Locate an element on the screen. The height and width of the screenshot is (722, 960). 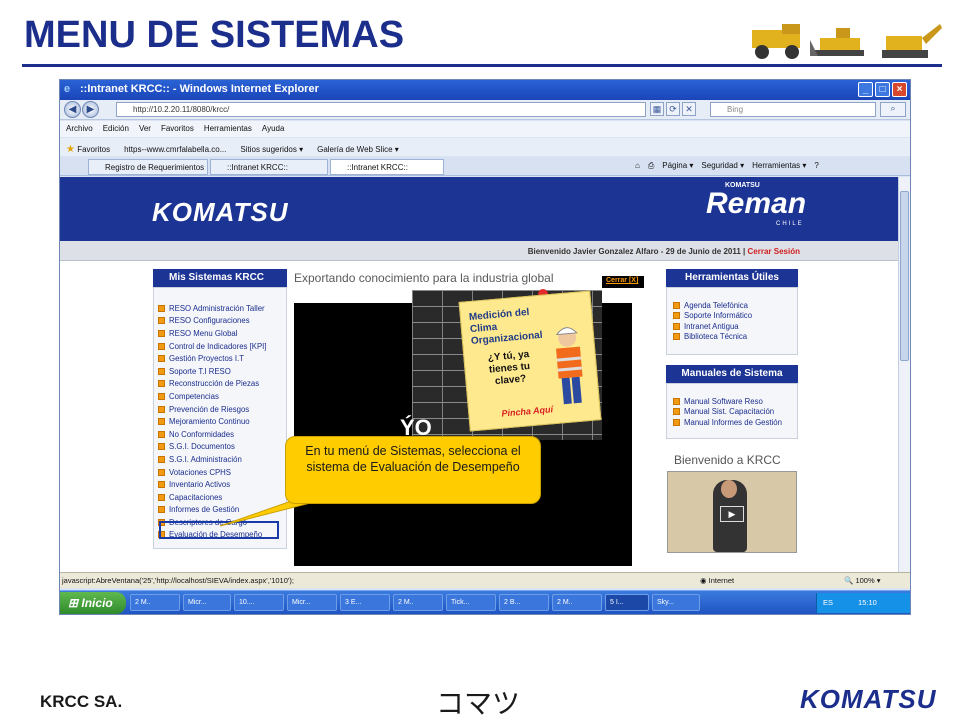
system-label: S.G.I. Administración is located at coordinates (205, 459).